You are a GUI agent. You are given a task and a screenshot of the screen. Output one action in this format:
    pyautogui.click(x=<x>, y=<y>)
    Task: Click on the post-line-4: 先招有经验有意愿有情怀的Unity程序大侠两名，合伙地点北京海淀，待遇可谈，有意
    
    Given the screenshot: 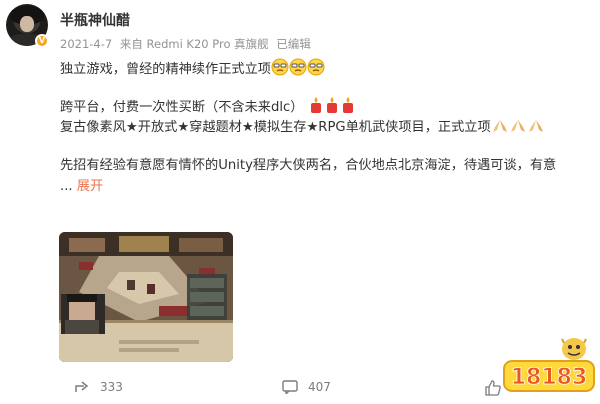 What is the action you would take?
    pyautogui.click(x=308, y=165)
    